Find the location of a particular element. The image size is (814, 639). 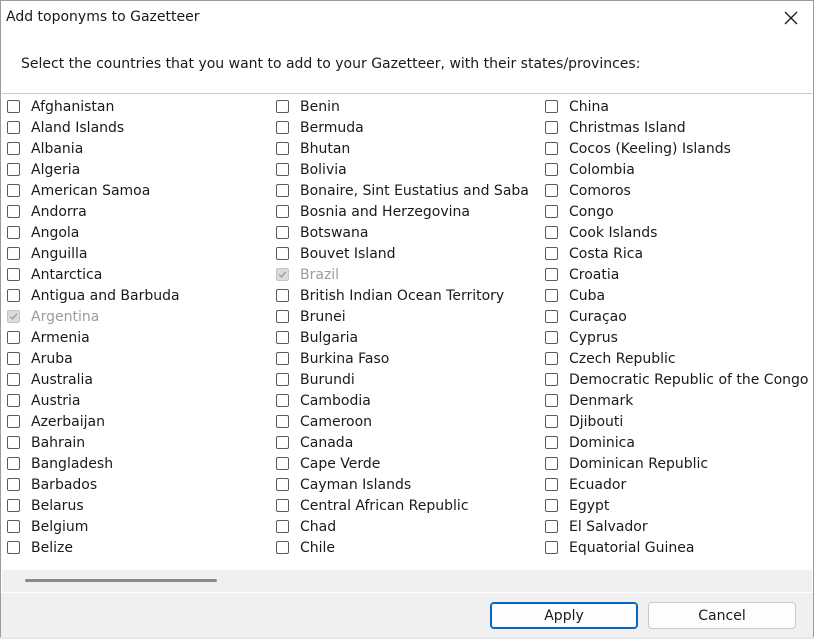

country-item: Cambodia is located at coordinates (321, 400).